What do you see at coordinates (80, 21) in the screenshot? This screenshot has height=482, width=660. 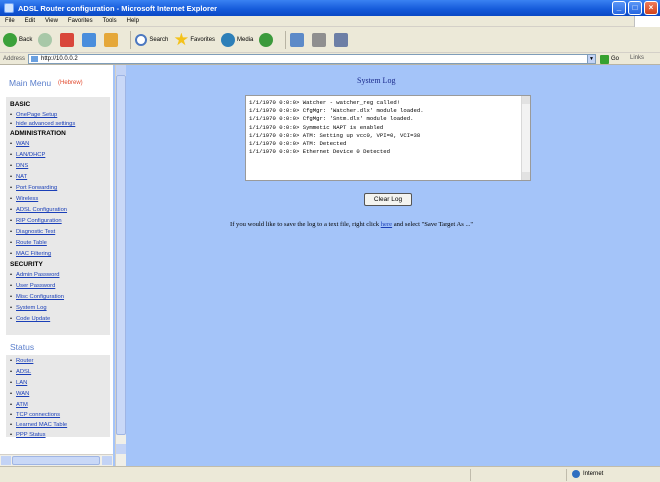 I see `menu-favorites: Favorites` at bounding box center [80, 21].